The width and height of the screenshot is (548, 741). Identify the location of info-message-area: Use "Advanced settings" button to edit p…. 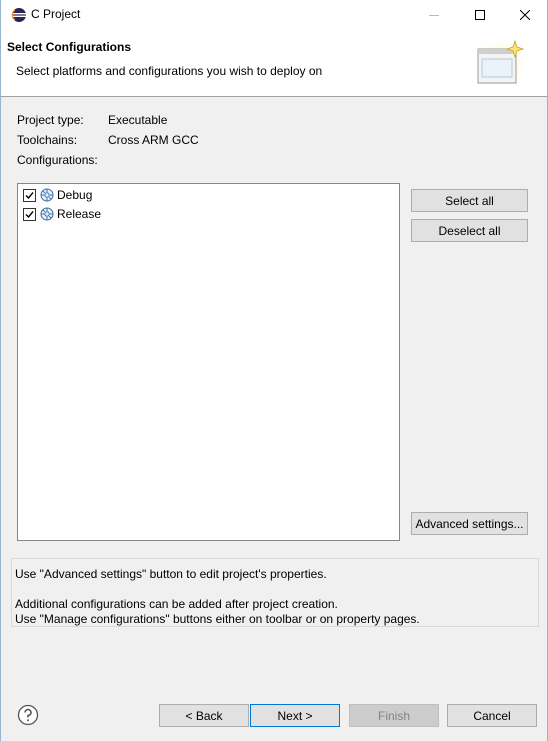
(275, 592).